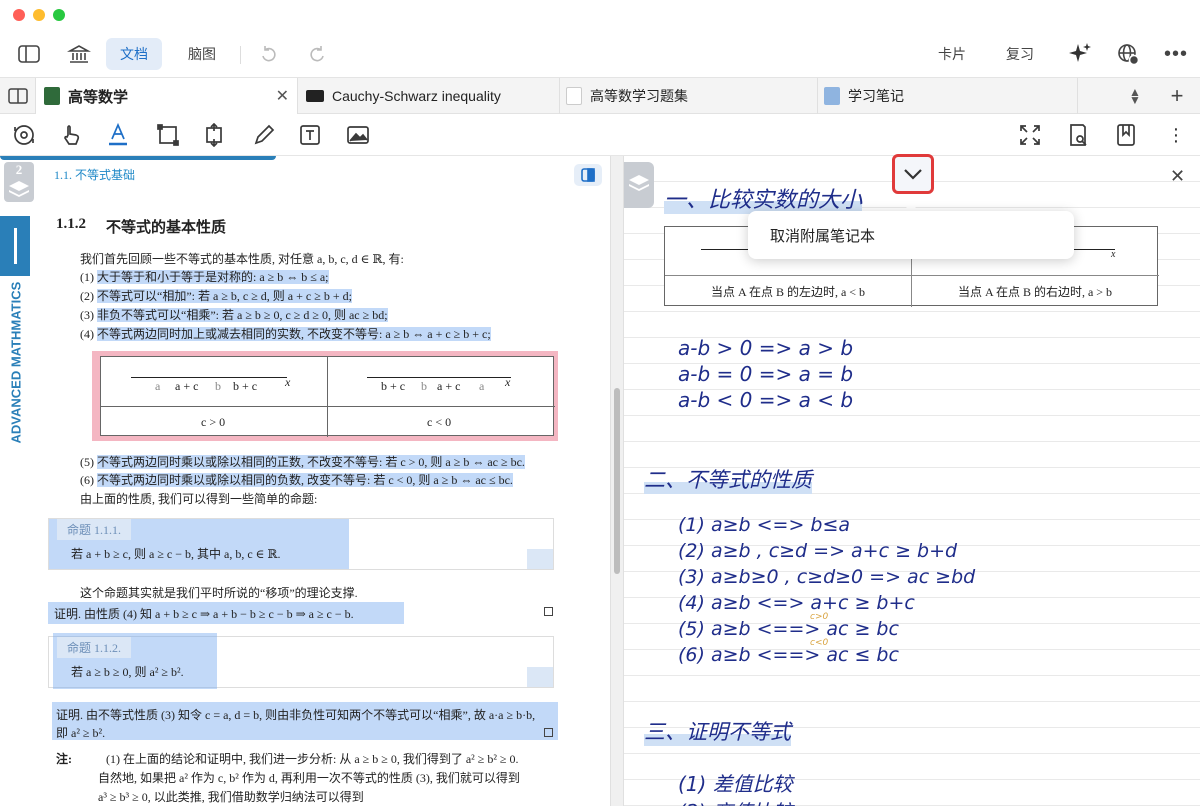 Image resolution: width=1200 pixels, height=806 pixels. I want to click on handwriting-line: a-b > 0 => a > b, so click(766, 348).